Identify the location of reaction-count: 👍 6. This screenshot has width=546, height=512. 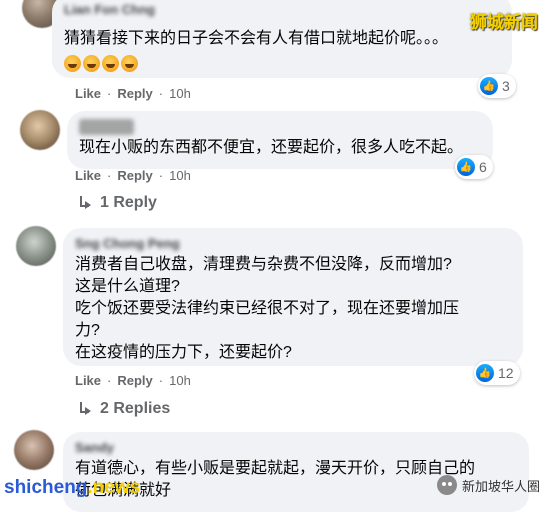
(474, 167).